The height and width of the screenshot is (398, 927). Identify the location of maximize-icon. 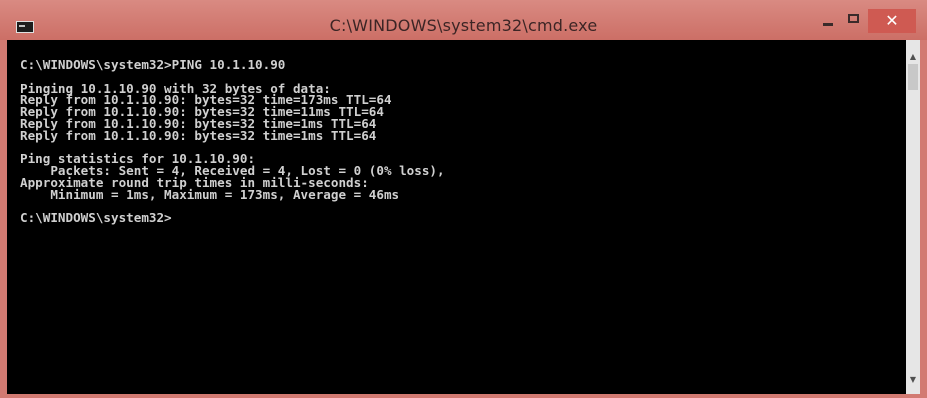
(853, 18).